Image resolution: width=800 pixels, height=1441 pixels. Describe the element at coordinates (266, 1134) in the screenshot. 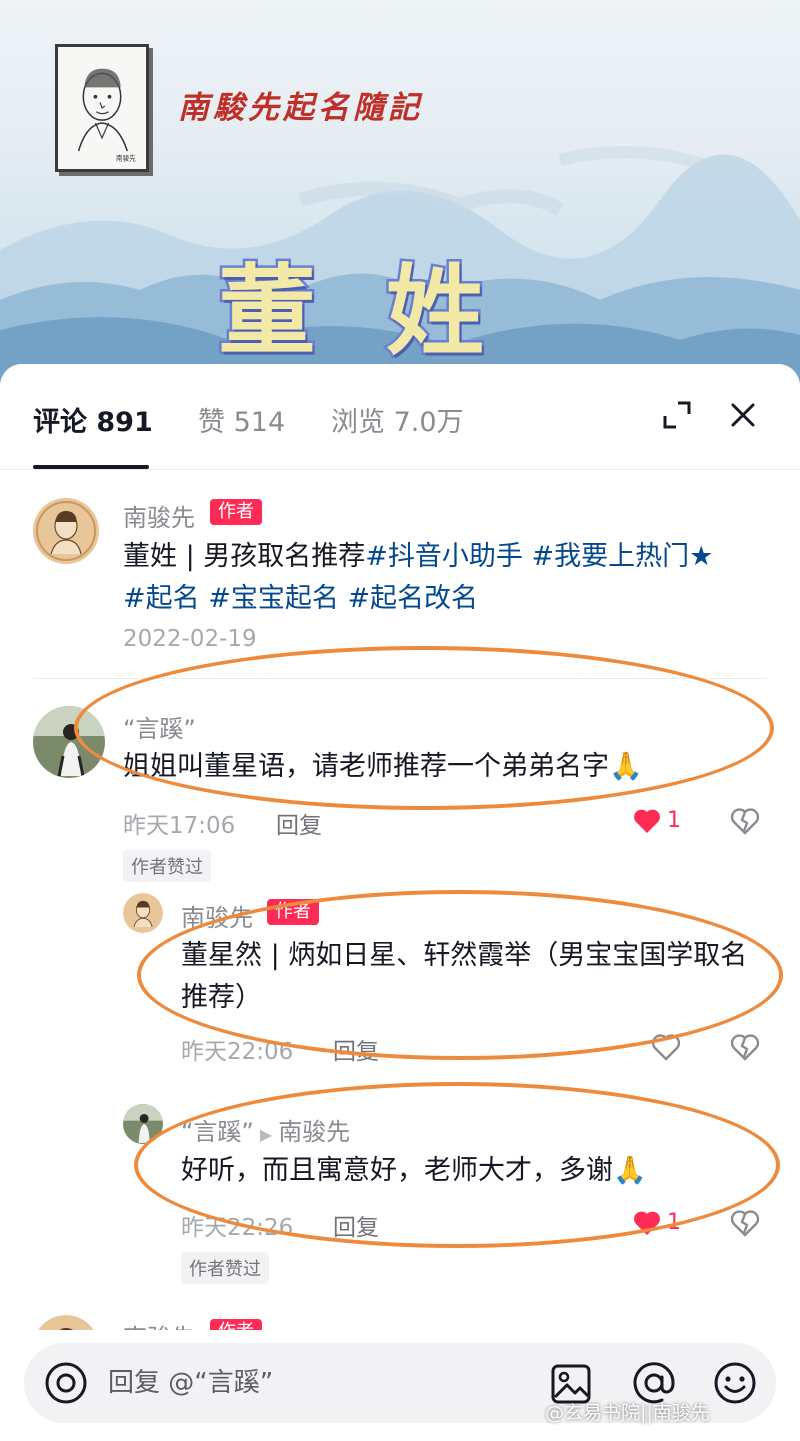

I see `reply-arrow-icon: ▶` at that location.